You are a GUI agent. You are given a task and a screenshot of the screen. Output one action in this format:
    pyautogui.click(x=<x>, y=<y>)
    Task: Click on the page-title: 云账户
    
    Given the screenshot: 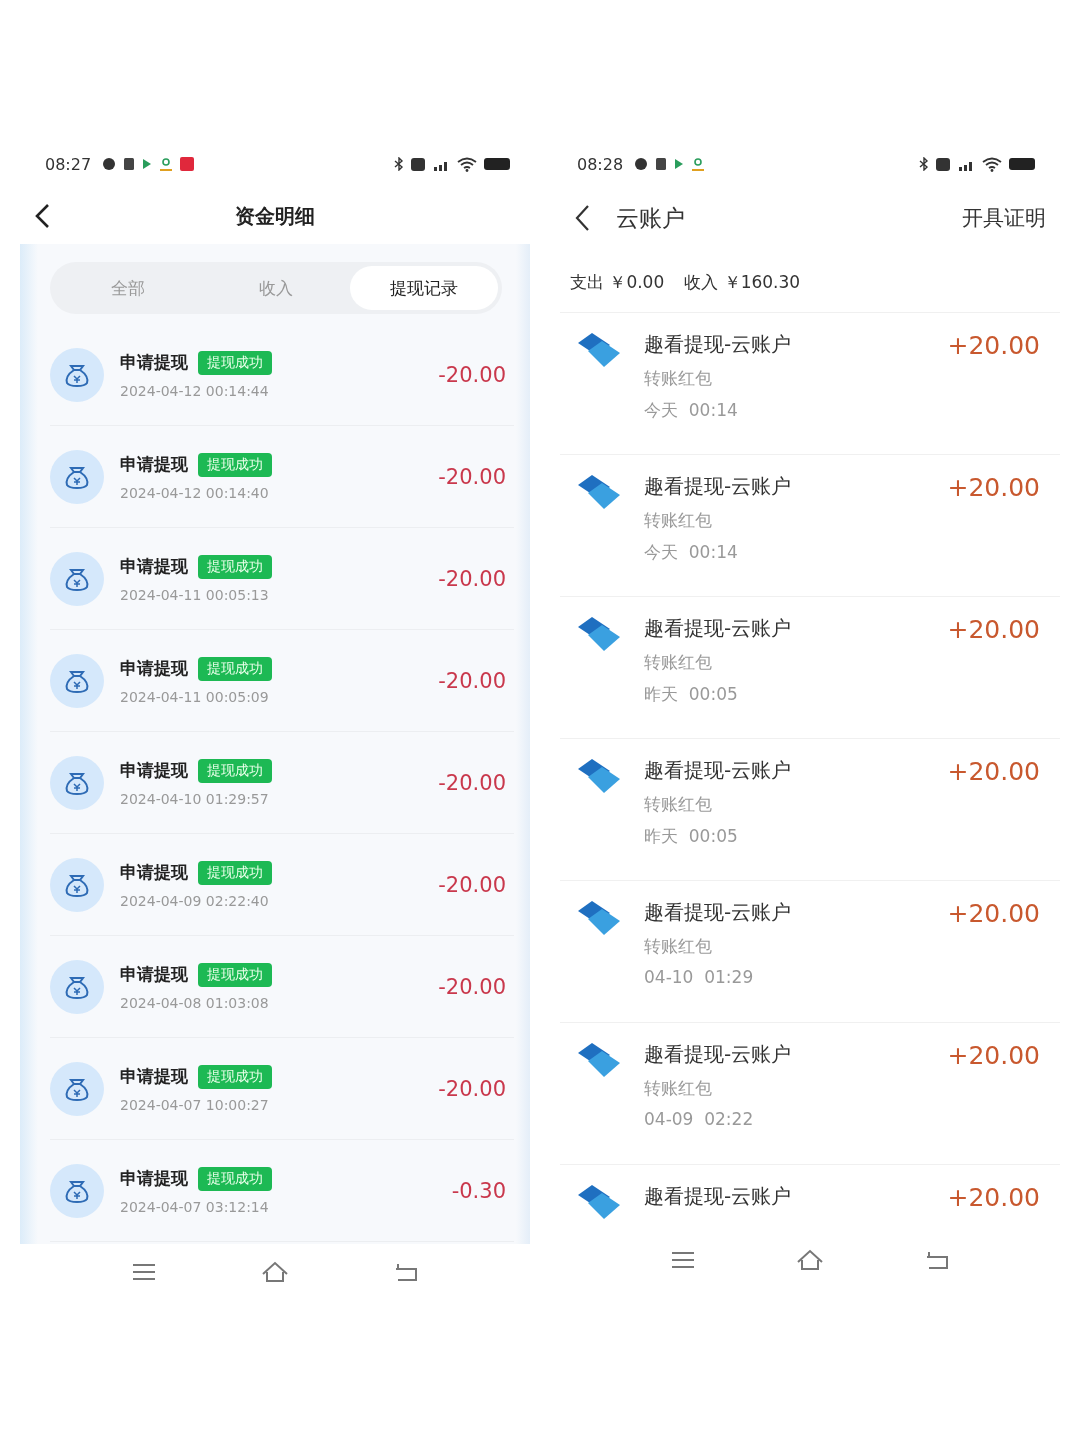 What is the action you would take?
    pyautogui.click(x=650, y=218)
    